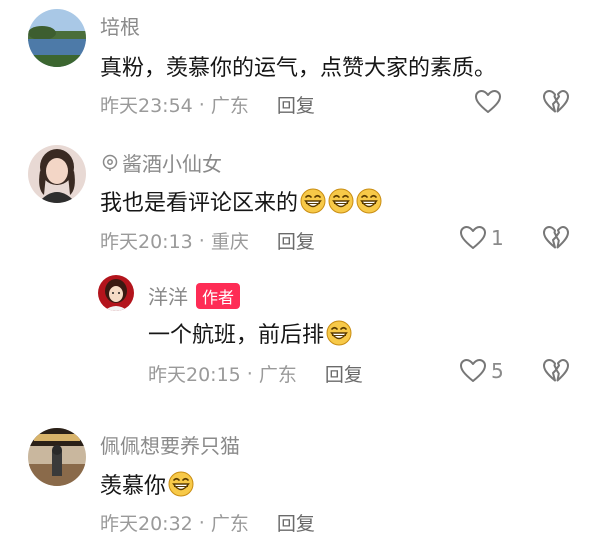 The height and width of the screenshot is (536, 600). I want to click on cartoon-girl-avatar, so click(116, 293).